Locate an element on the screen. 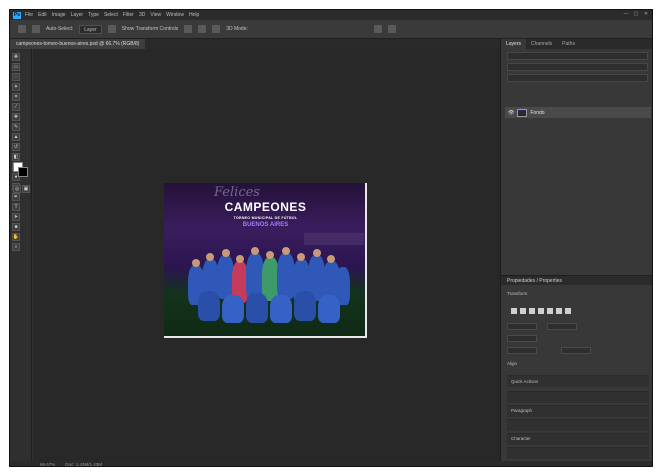  team-photo is located at coordinates (268, 283).